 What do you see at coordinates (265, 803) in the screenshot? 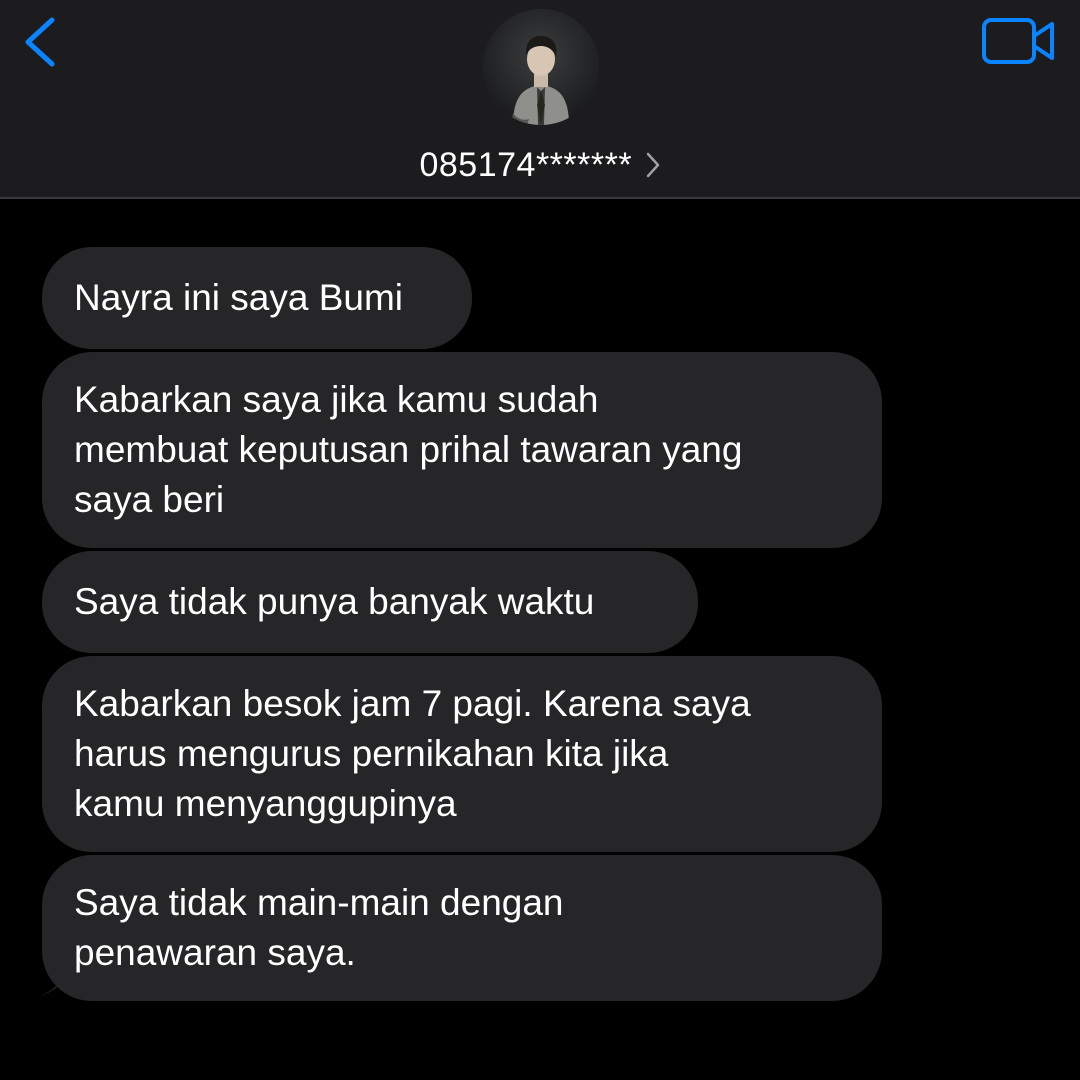
I see `message-text: kamu menyanggupinya` at bounding box center [265, 803].